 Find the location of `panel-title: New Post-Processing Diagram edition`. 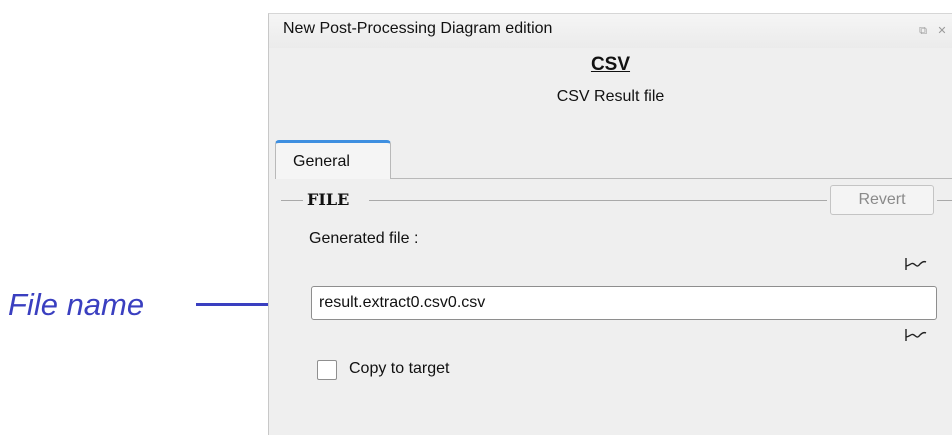

panel-title: New Post-Processing Diagram edition is located at coordinates (418, 28).